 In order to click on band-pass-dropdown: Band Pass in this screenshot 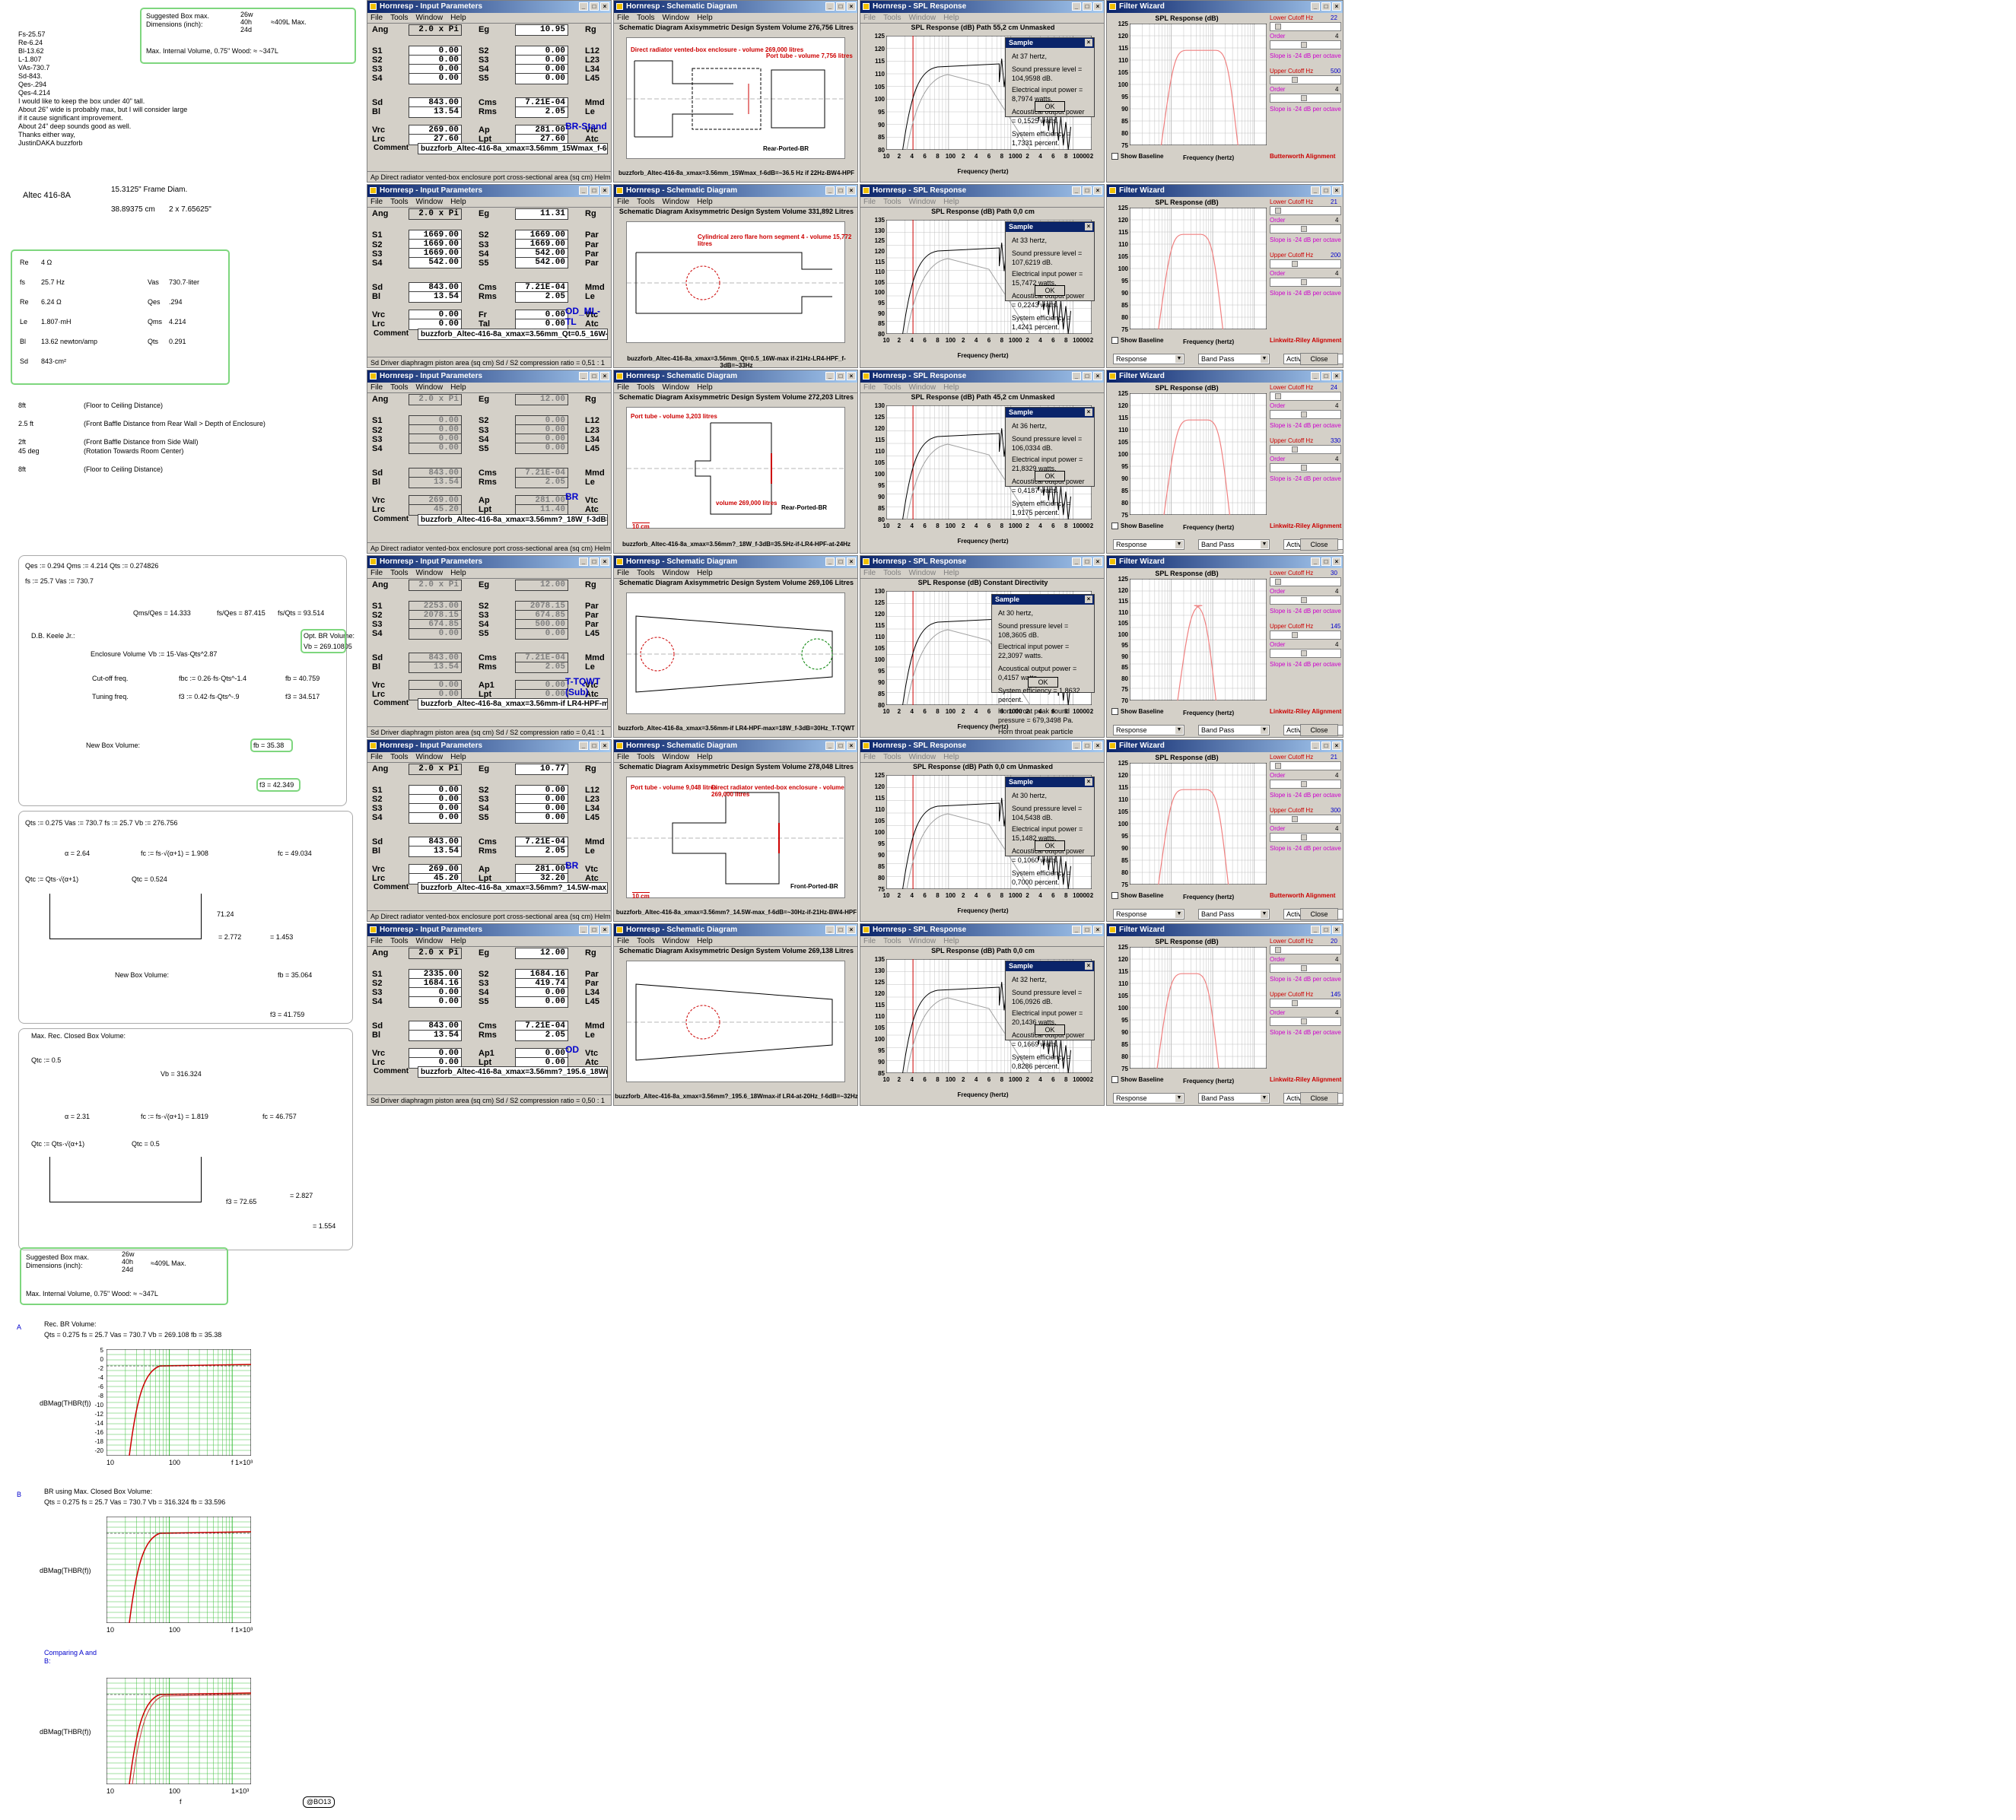, I will do `click(1234, 1098)`.